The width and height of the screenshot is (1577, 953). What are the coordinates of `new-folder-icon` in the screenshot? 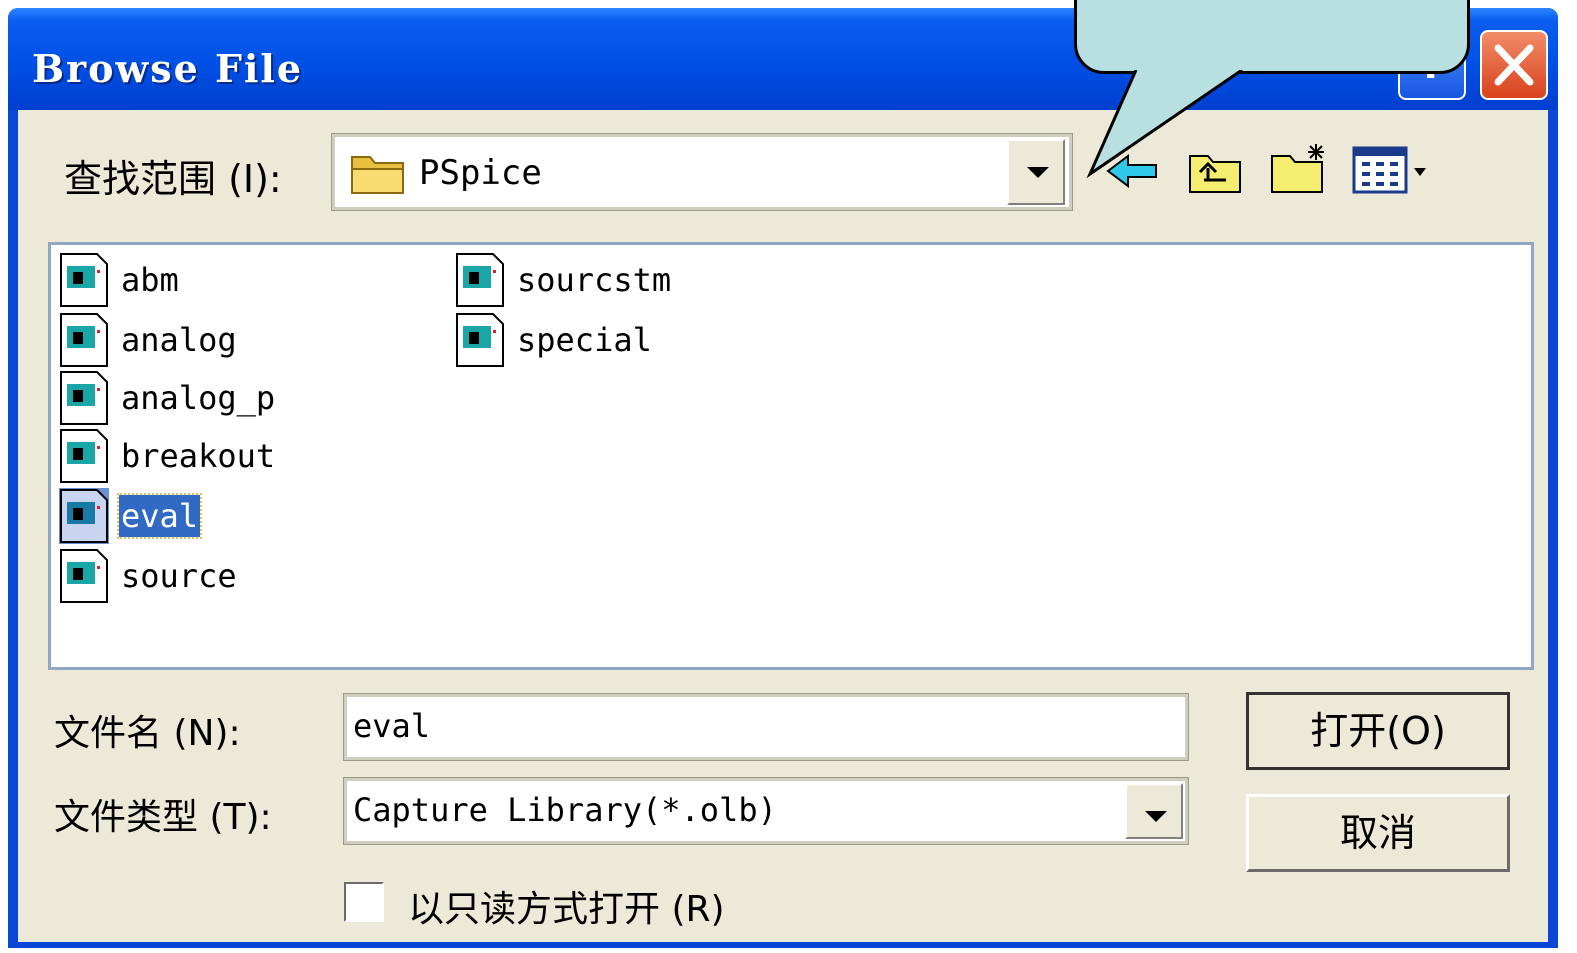 It's located at (1300, 168).